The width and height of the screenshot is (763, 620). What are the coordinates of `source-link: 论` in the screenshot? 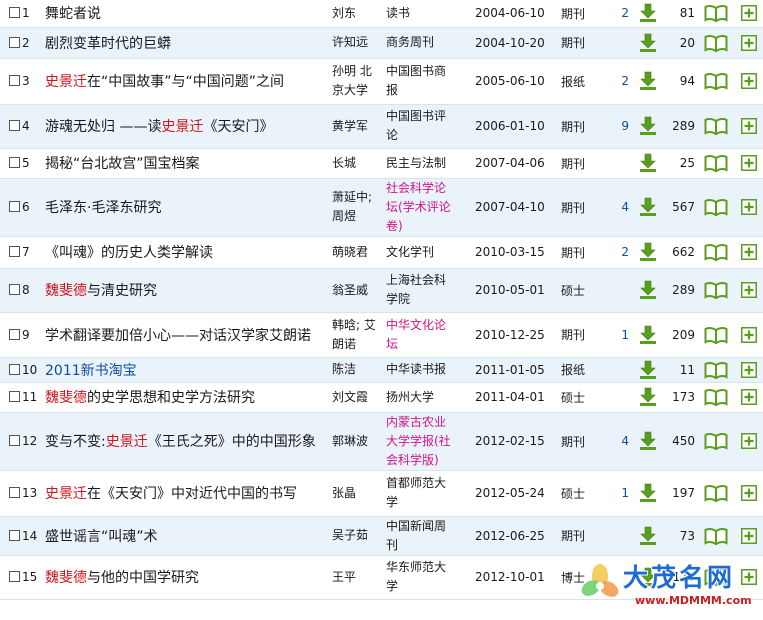 It's located at (392, 135).